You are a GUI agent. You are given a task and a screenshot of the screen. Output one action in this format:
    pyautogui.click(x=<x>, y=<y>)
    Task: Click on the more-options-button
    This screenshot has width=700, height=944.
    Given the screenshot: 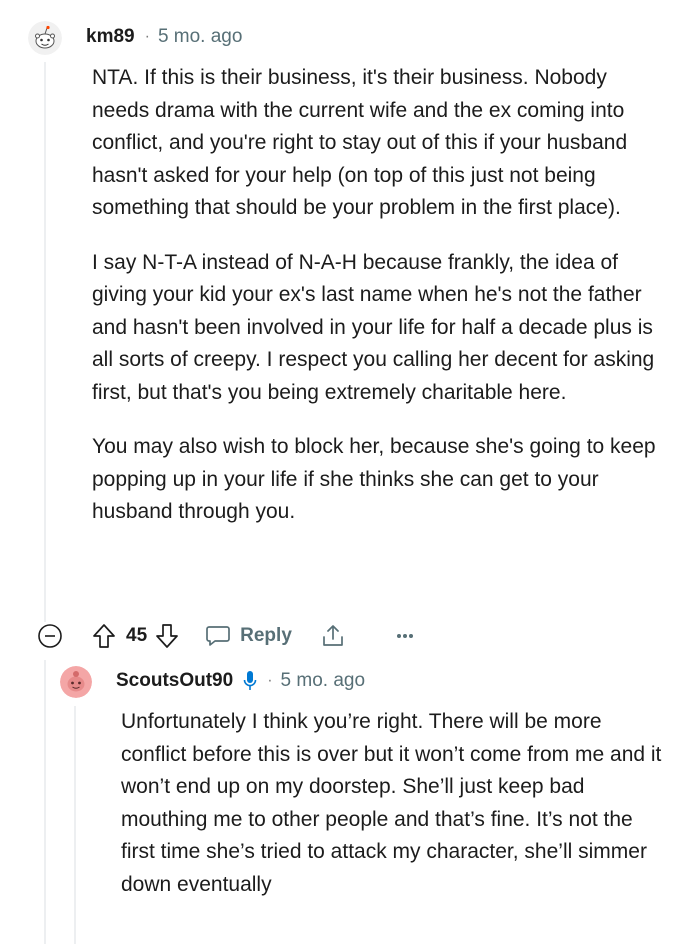 What is the action you would take?
    pyautogui.click(x=405, y=636)
    